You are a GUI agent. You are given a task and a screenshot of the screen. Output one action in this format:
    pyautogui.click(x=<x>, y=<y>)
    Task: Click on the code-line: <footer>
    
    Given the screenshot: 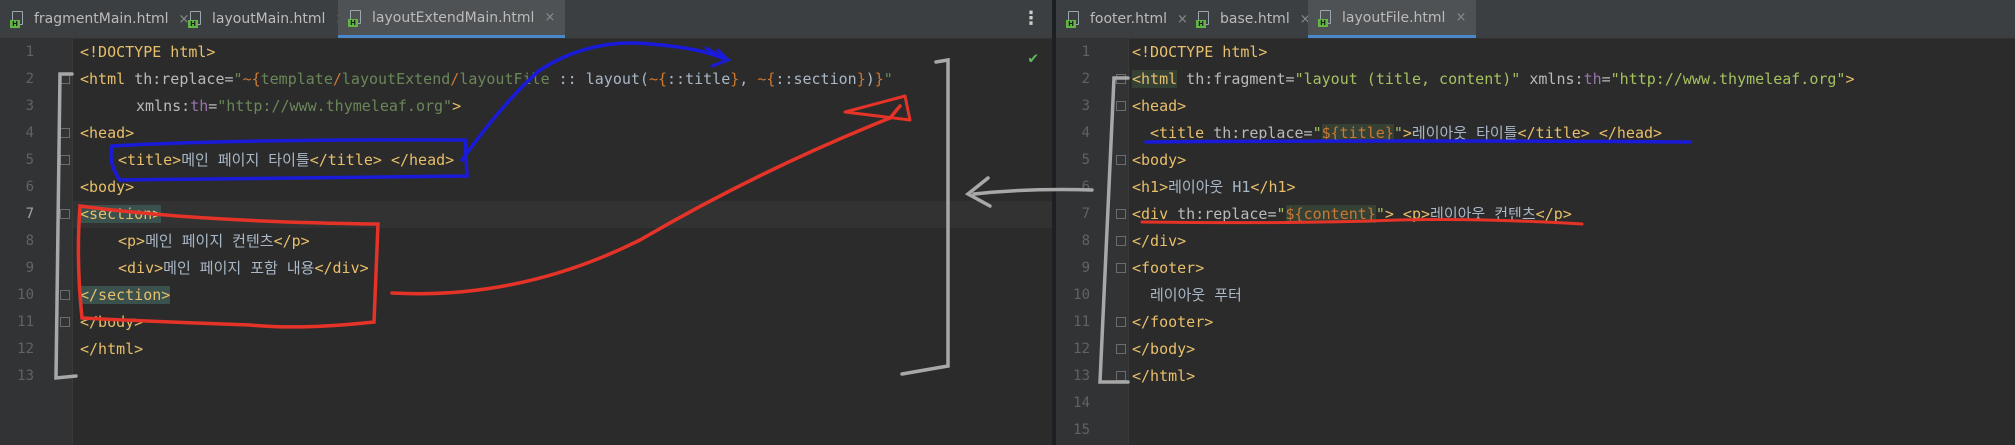 What is the action you would take?
    pyautogui.click(x=1168, y=268)
    